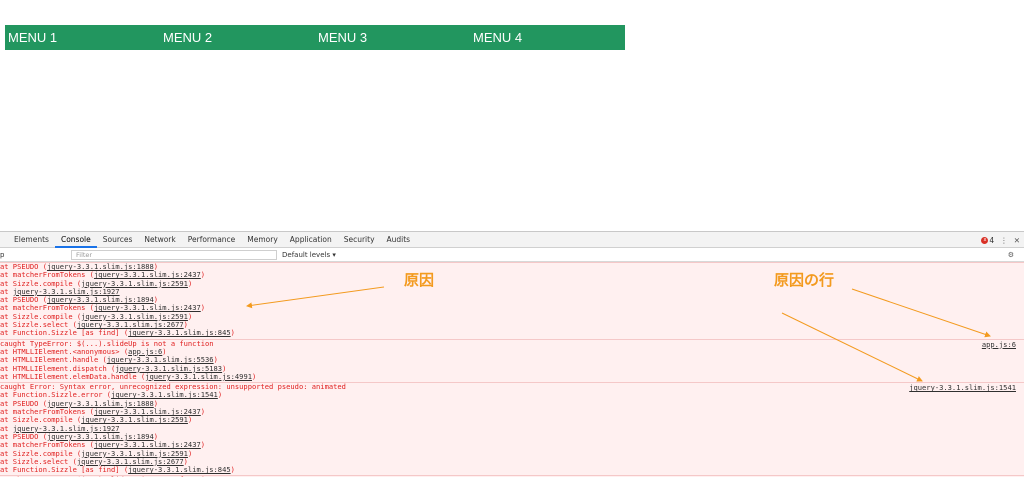 This screenshot has height=477, width=1024. I want to click on menu-item-4: MENU 4, so click(547, 37).